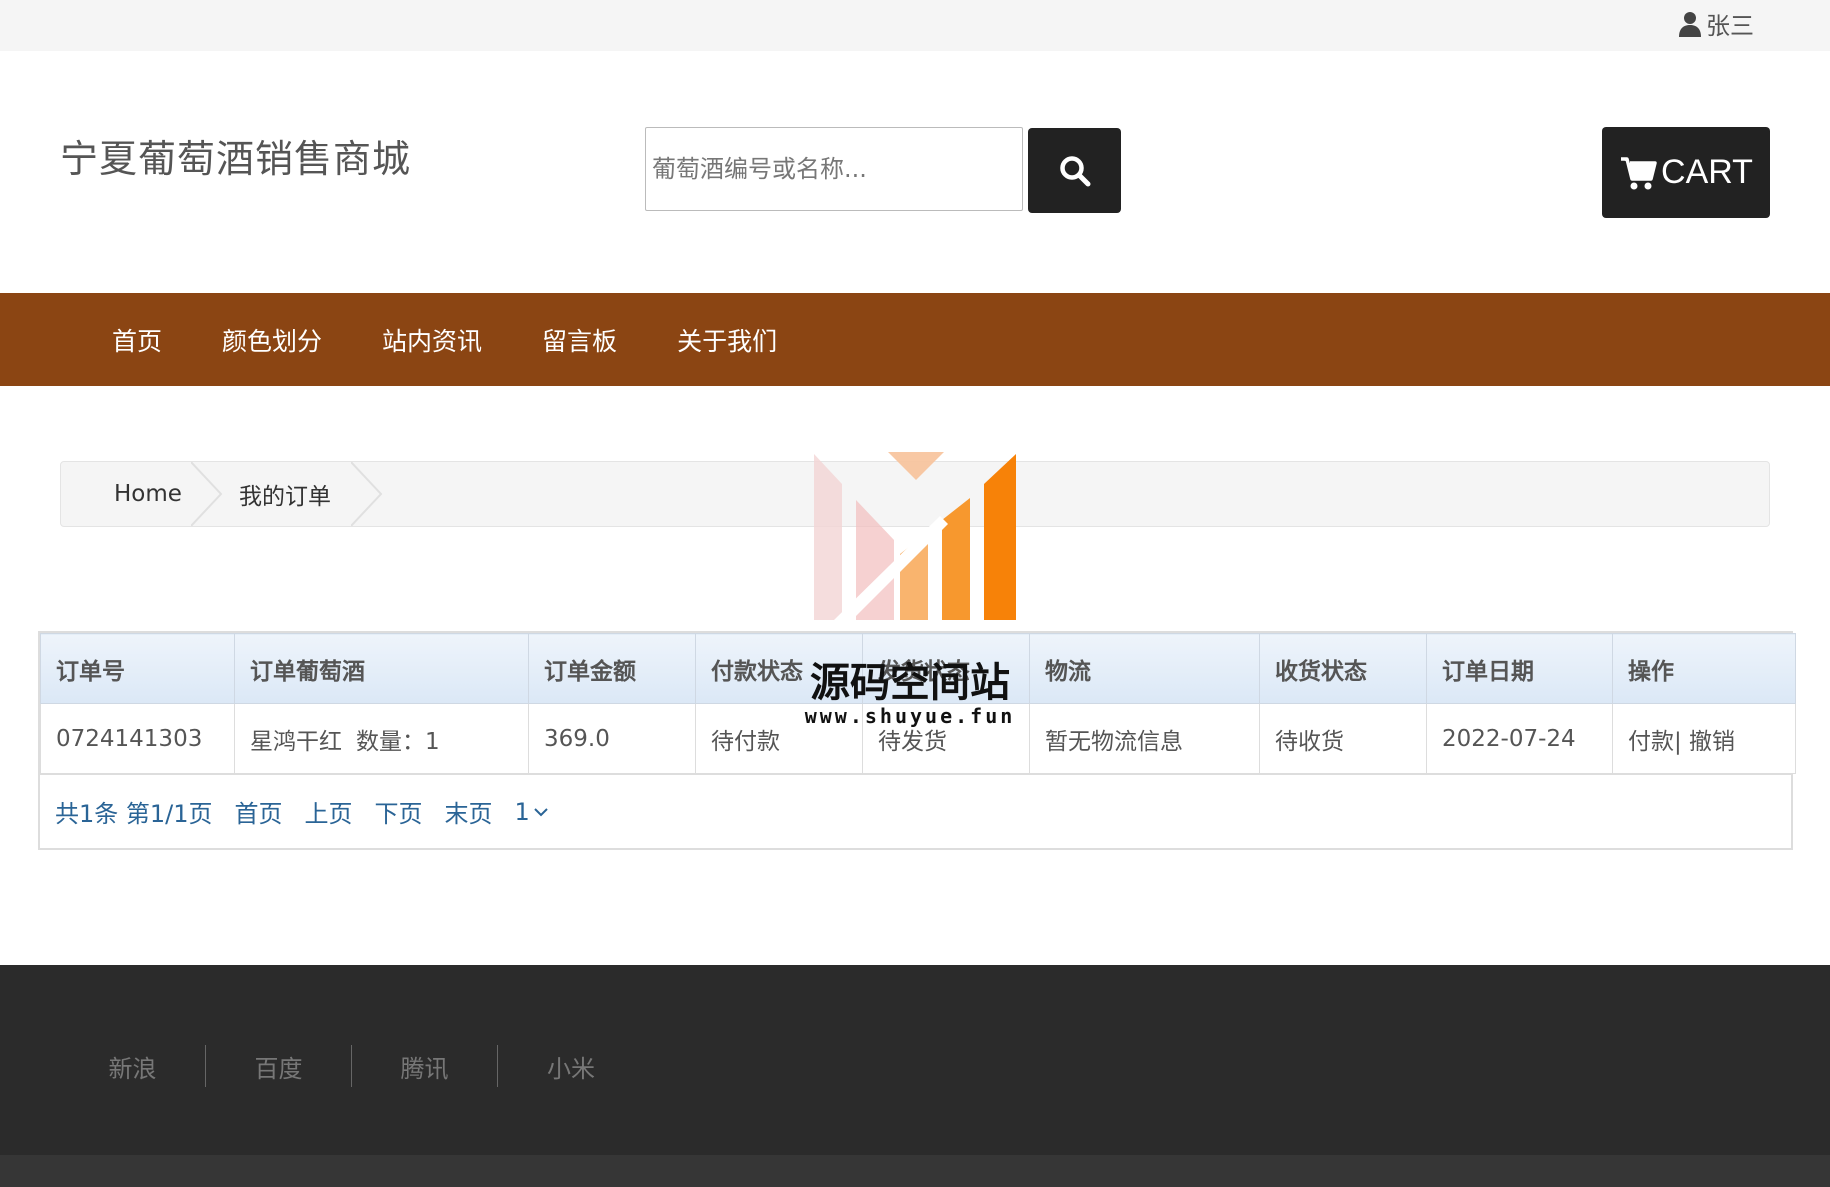 The height and width of the screenshot is (1187, 1830). Describe the element at coordinates (399, 811) in the screenshot. I see `pagination-next: 下页` at that location.